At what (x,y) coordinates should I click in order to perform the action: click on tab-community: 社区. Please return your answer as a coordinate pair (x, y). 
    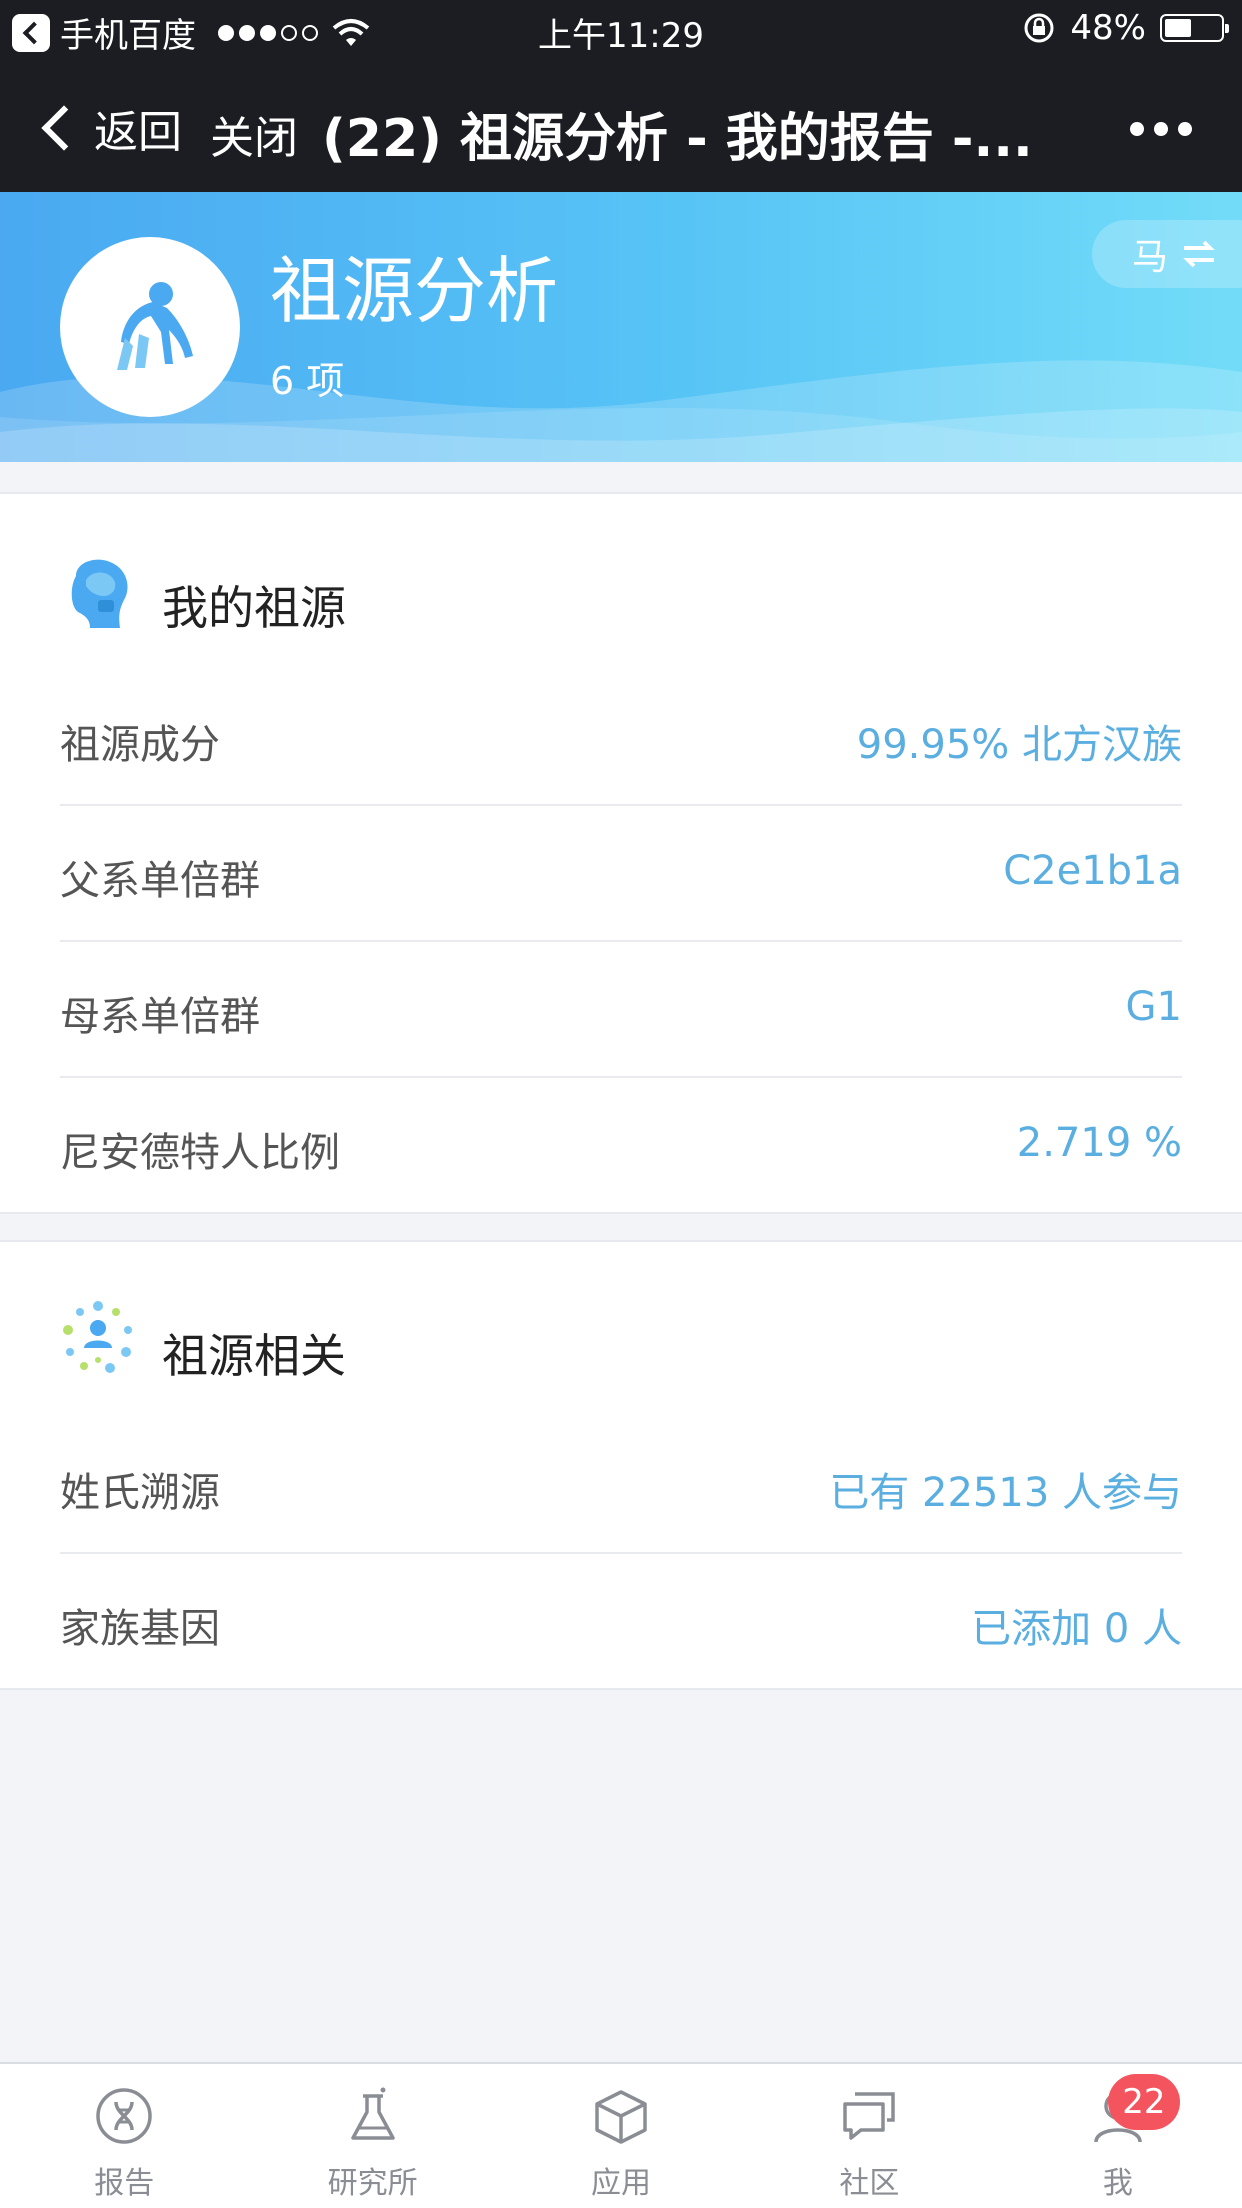
    Looking at the image, I should click on (869, 2136).